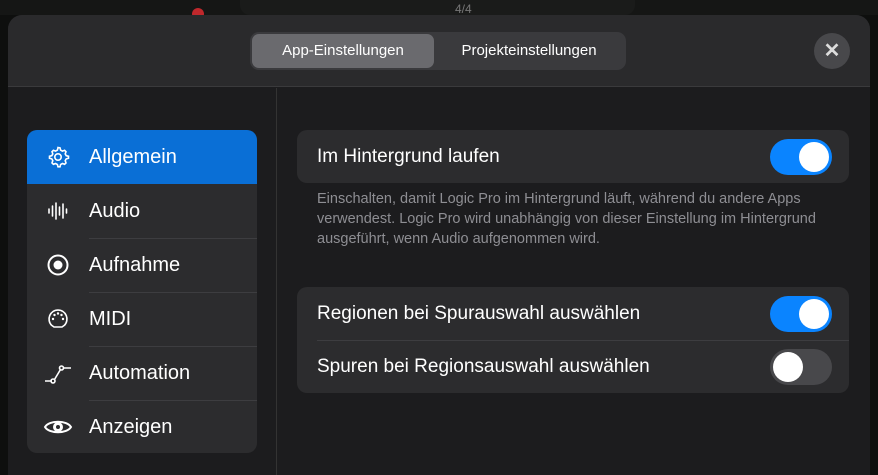 The height and width of the screenshot is (475, 878). What do you see at coordinates (801, 313) in the screenshot?
I see `select-regions-toggle` at bounding box center [801, 313].